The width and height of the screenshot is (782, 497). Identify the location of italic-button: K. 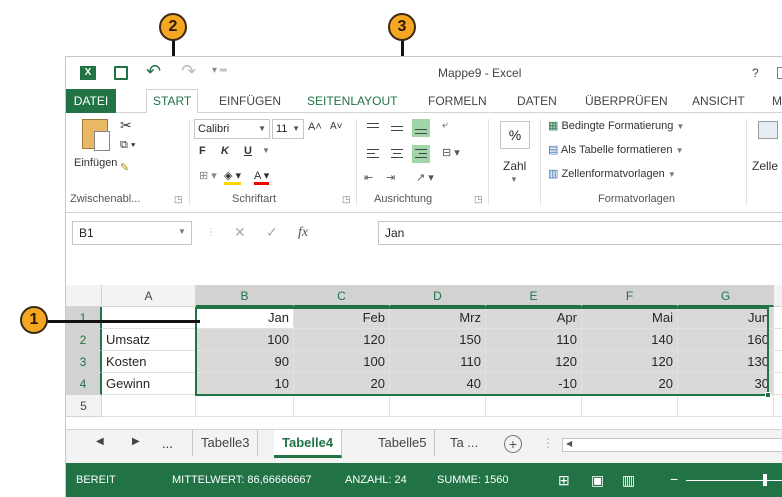
(225, 151).